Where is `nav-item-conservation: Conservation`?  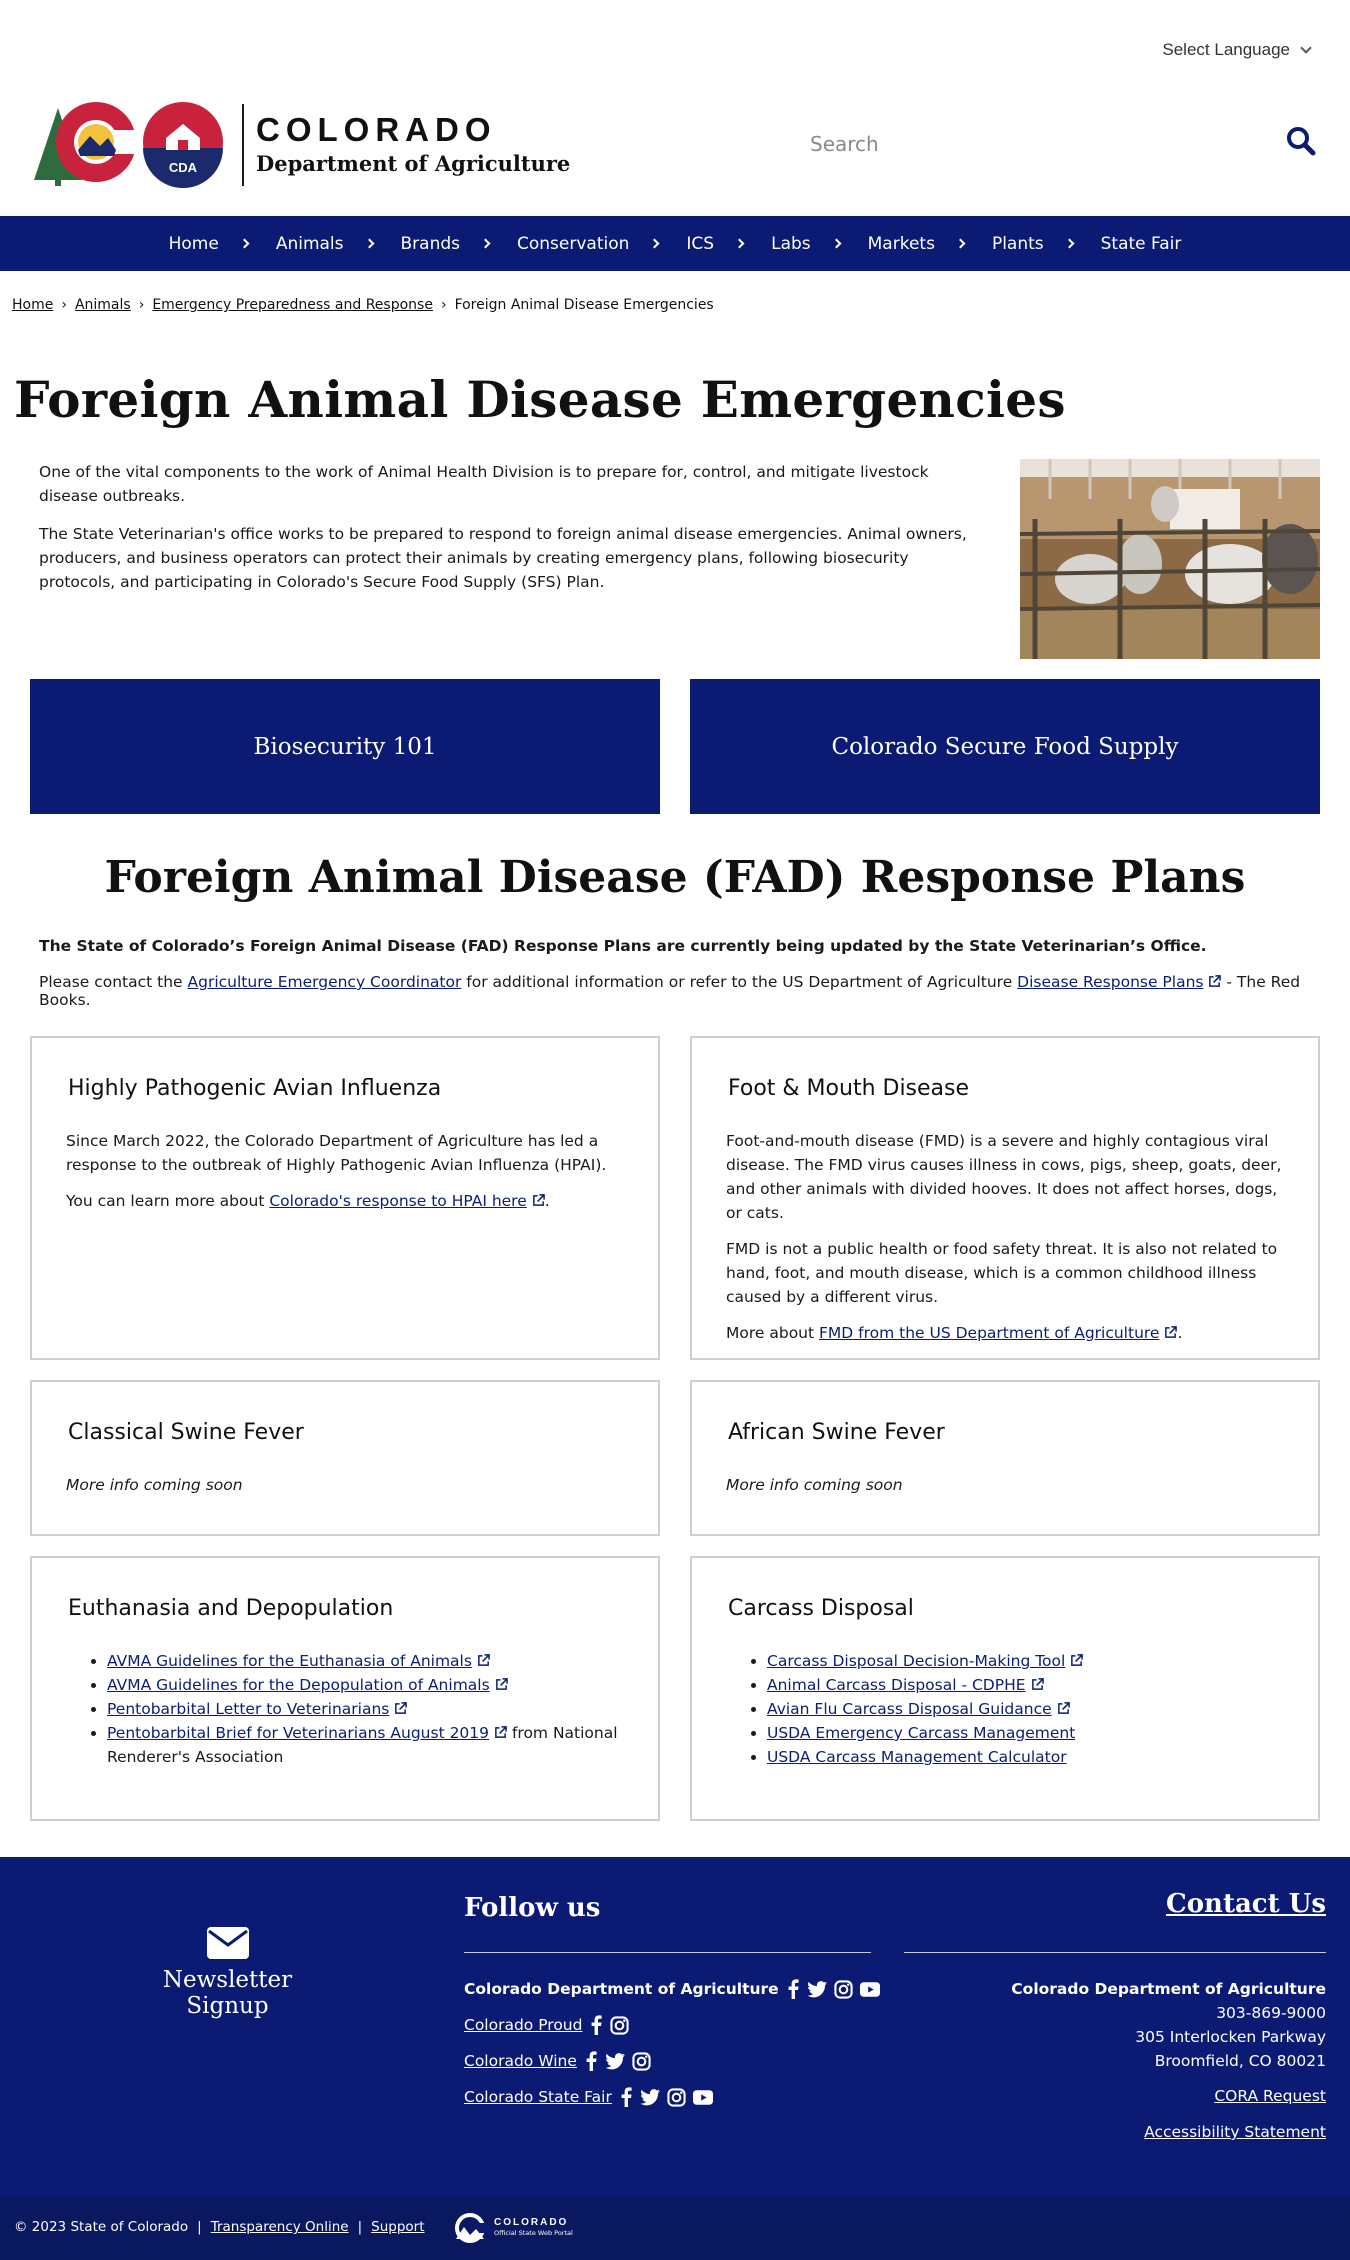
nav-item-conservation: Conservation is located at coordinates (601, 244).